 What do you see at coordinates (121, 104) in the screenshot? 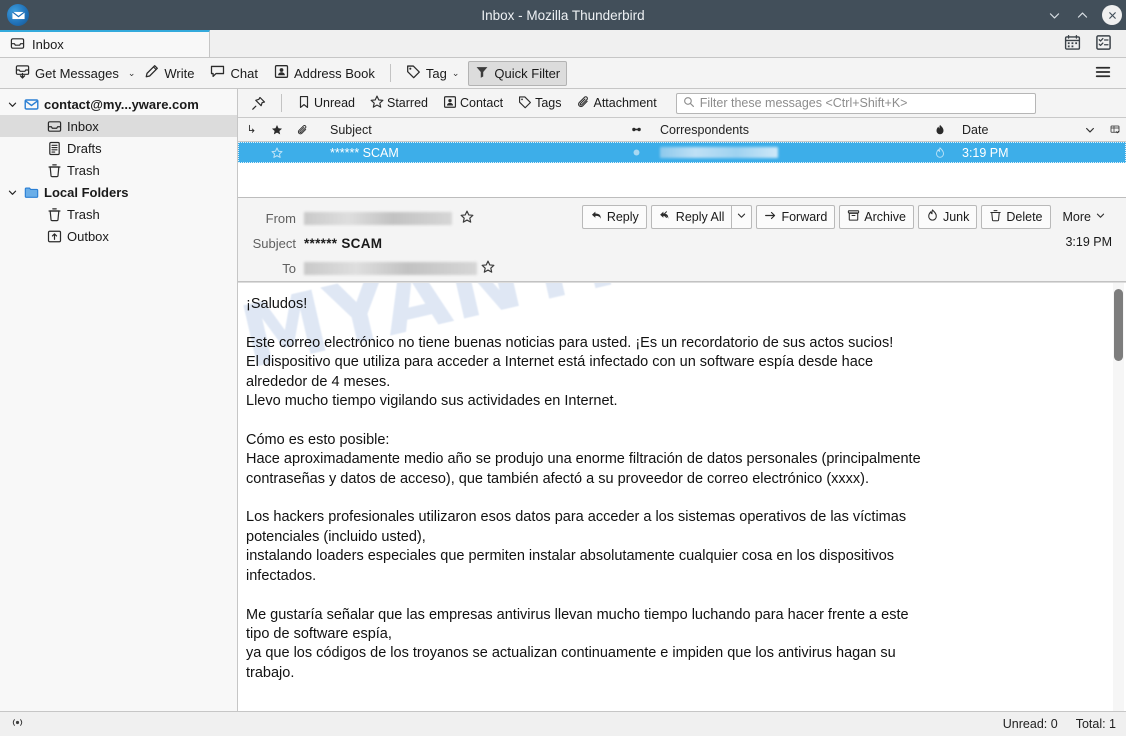
I see `sidebar-item-account-label: contact@my...yware.com` at bounding box center [121, 104].